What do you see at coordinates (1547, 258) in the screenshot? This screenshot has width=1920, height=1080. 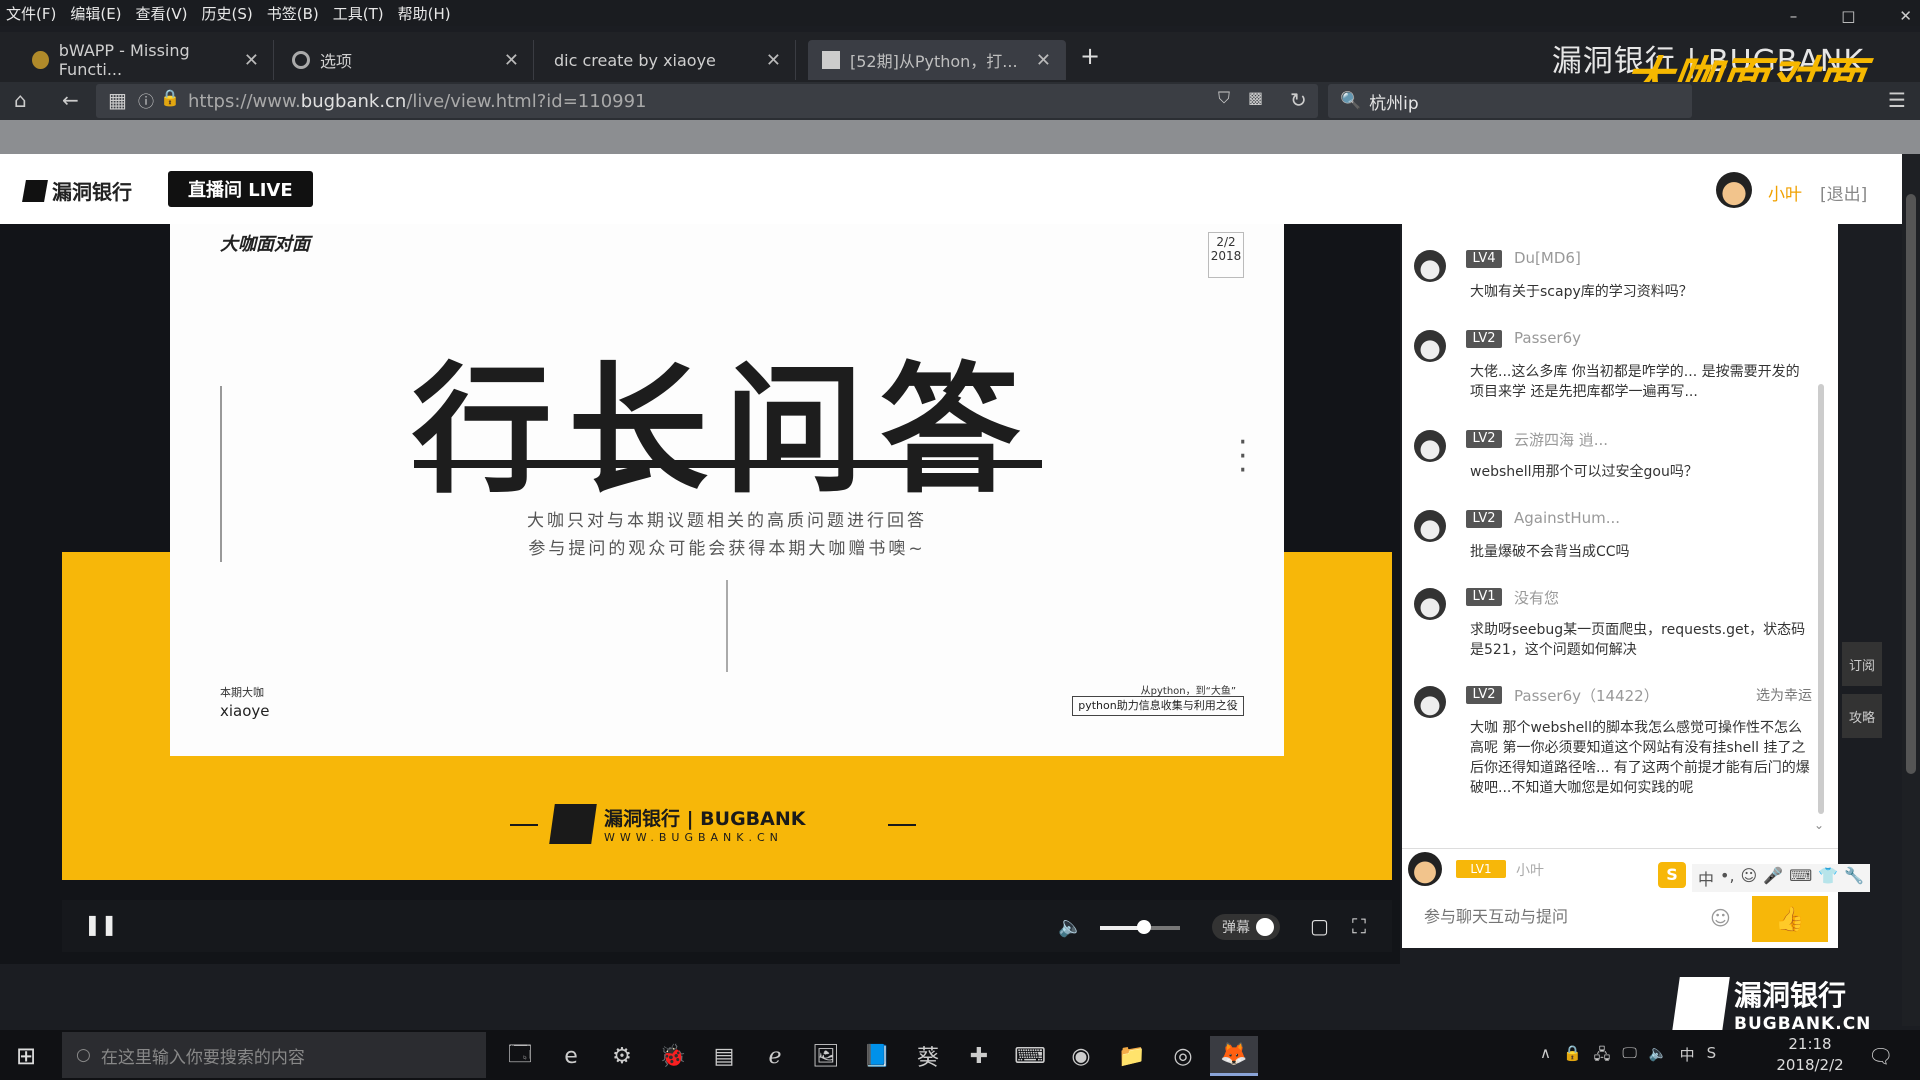 I see `chat-username: Du[MD6]` at bounding box center [1547, 258].